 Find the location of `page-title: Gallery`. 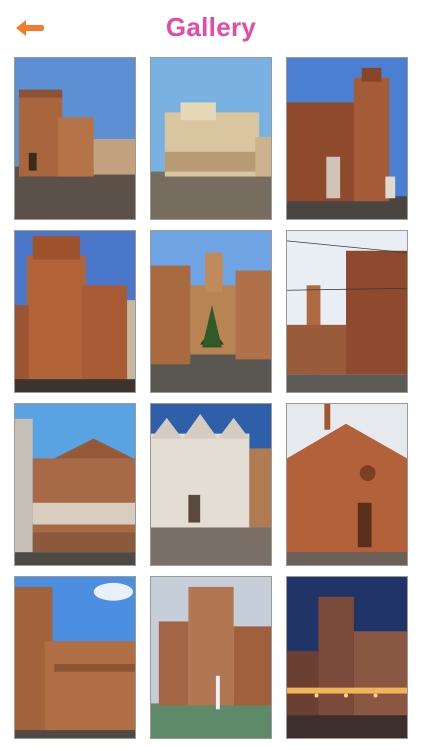

page-title: Gallery is located at coordinates (211, 27).